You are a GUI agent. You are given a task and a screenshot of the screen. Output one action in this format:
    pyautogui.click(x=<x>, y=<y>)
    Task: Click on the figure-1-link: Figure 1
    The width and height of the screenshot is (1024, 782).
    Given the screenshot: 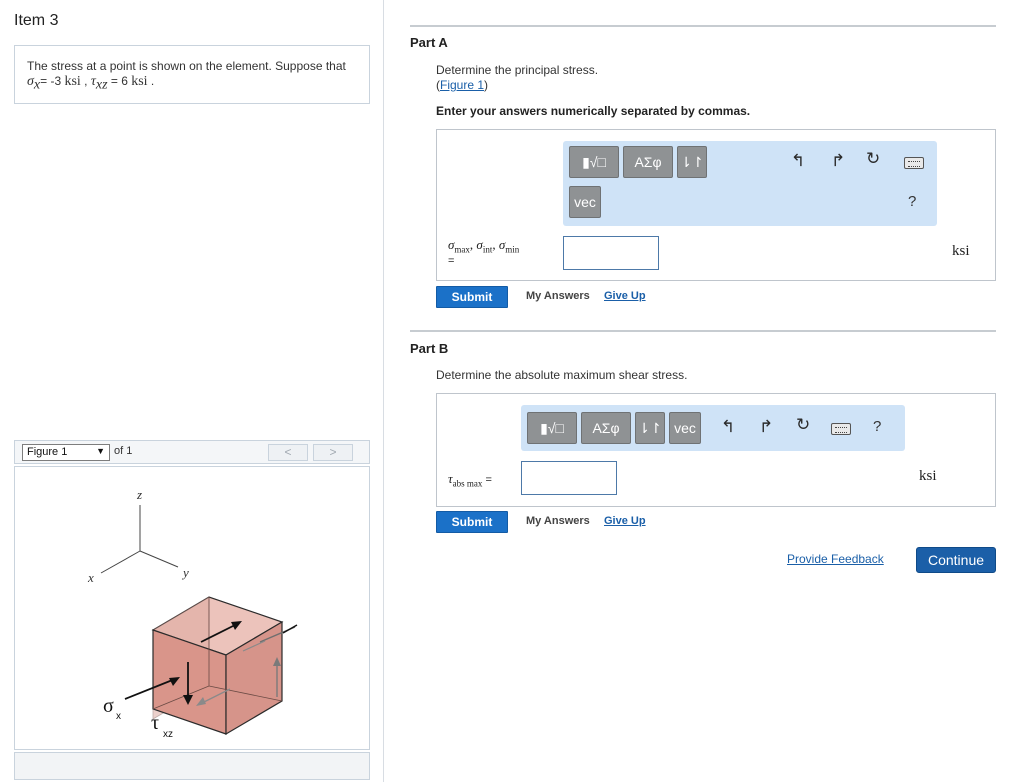 What is the action you would take?
    pyautogui.click(x=462, y=85)
    